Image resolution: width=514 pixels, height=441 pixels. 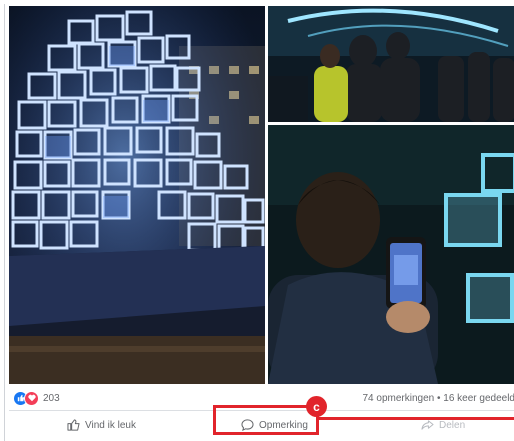 What do you see at coordinates (427, 425) in the screenshot?
I see `share-arrow-icon` at bounding box center [427, 425].